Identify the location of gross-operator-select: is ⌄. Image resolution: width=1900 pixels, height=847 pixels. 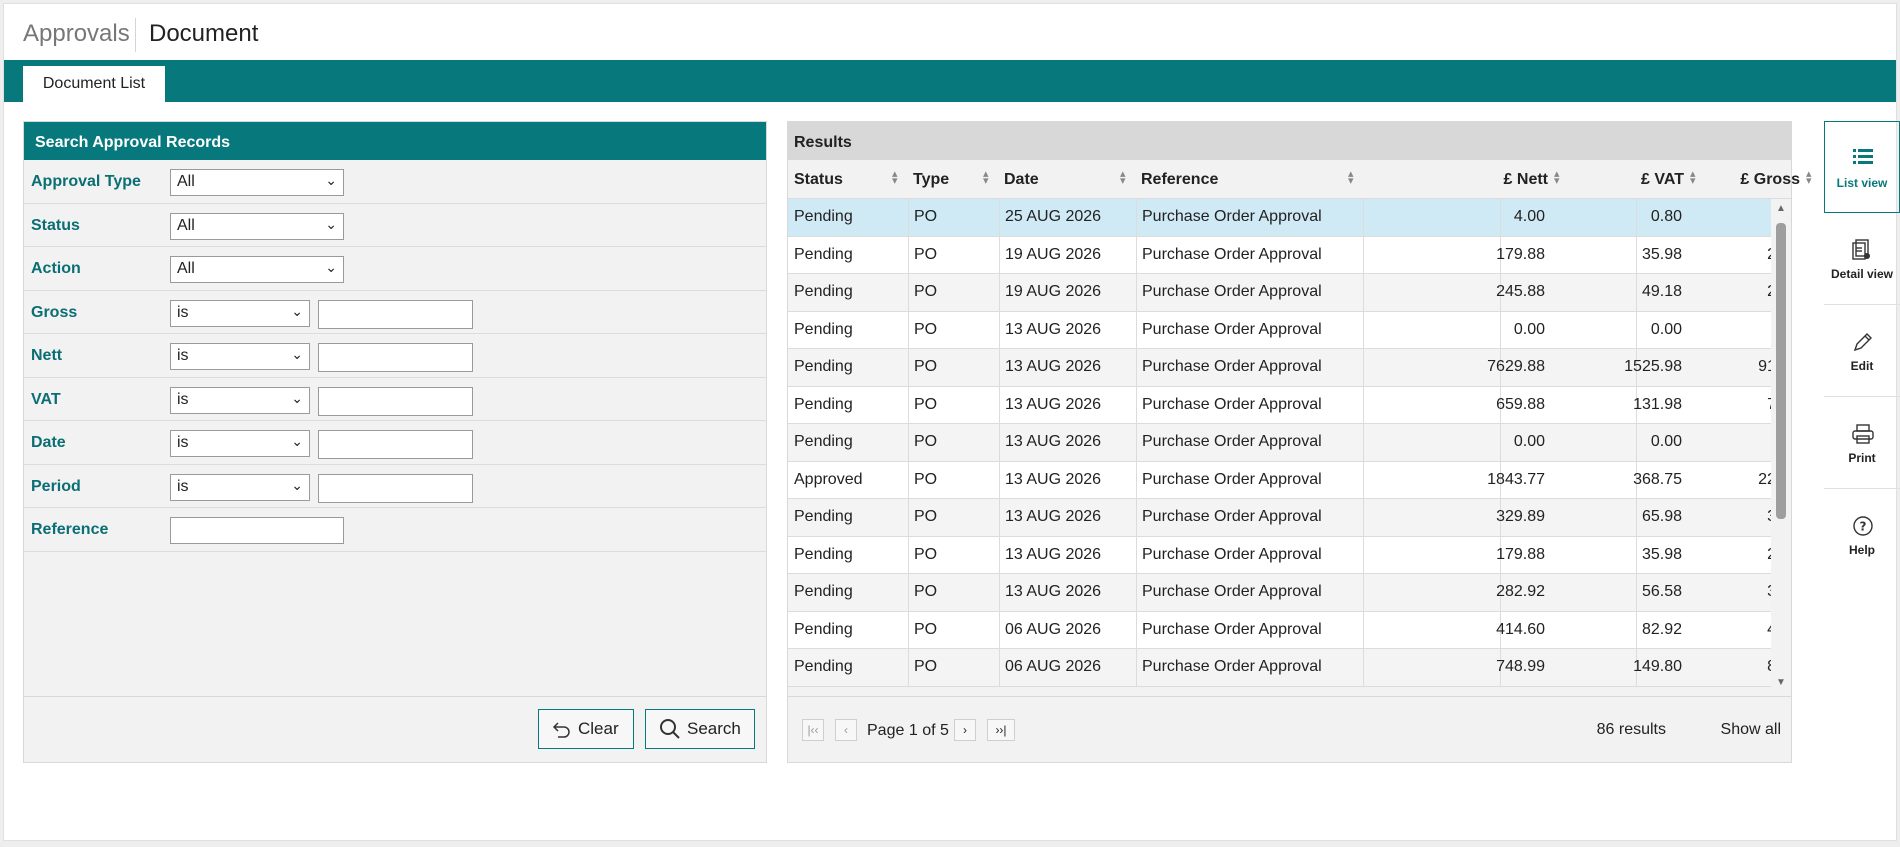
(240, 313).